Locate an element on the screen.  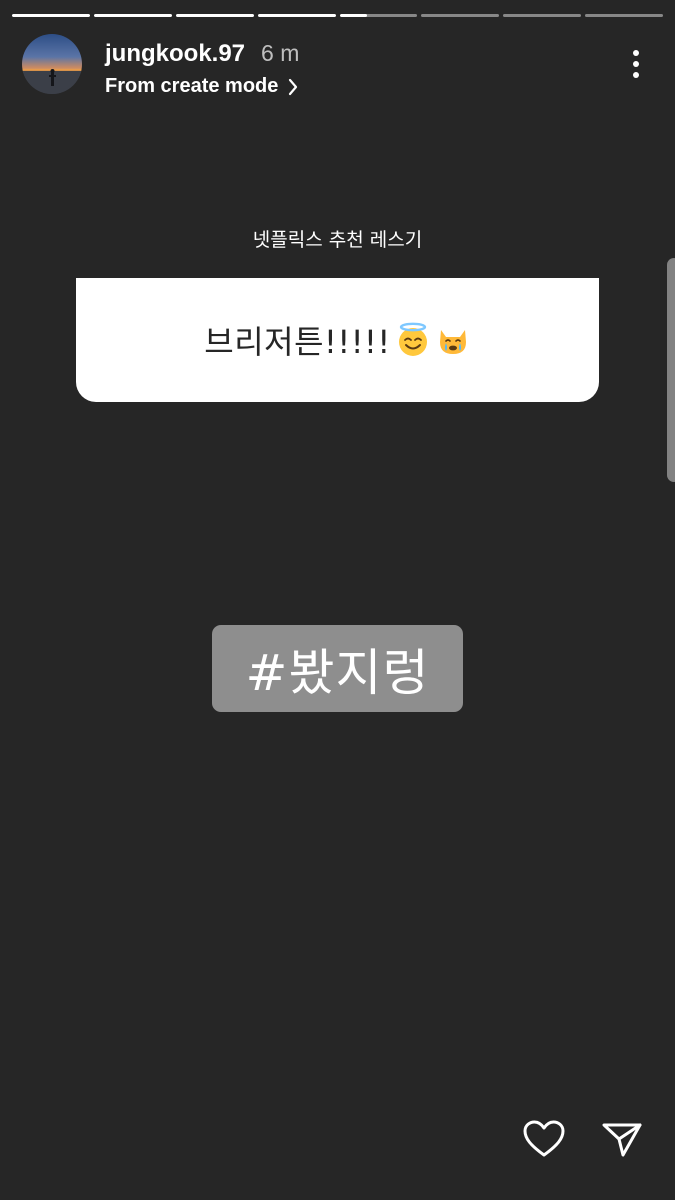
question-answer-card: 브리저튼!!!!! is located at coordinates (337, 340).